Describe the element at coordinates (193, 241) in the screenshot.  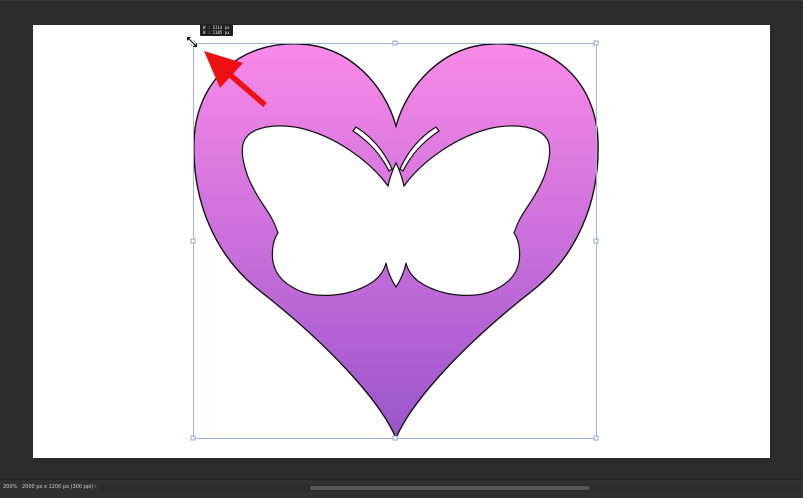
I see `handle-middle-left` at that location.